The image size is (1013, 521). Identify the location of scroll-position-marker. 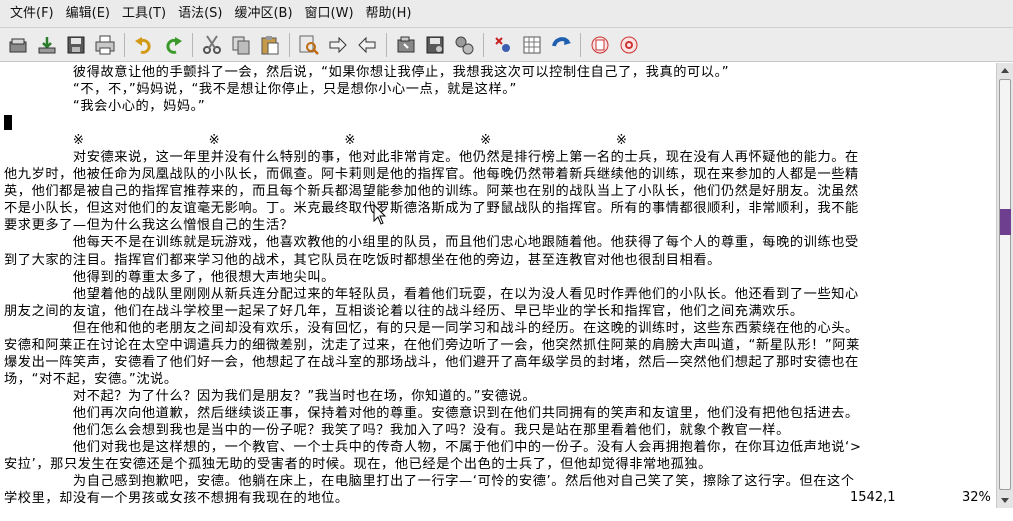
(1005, 222).